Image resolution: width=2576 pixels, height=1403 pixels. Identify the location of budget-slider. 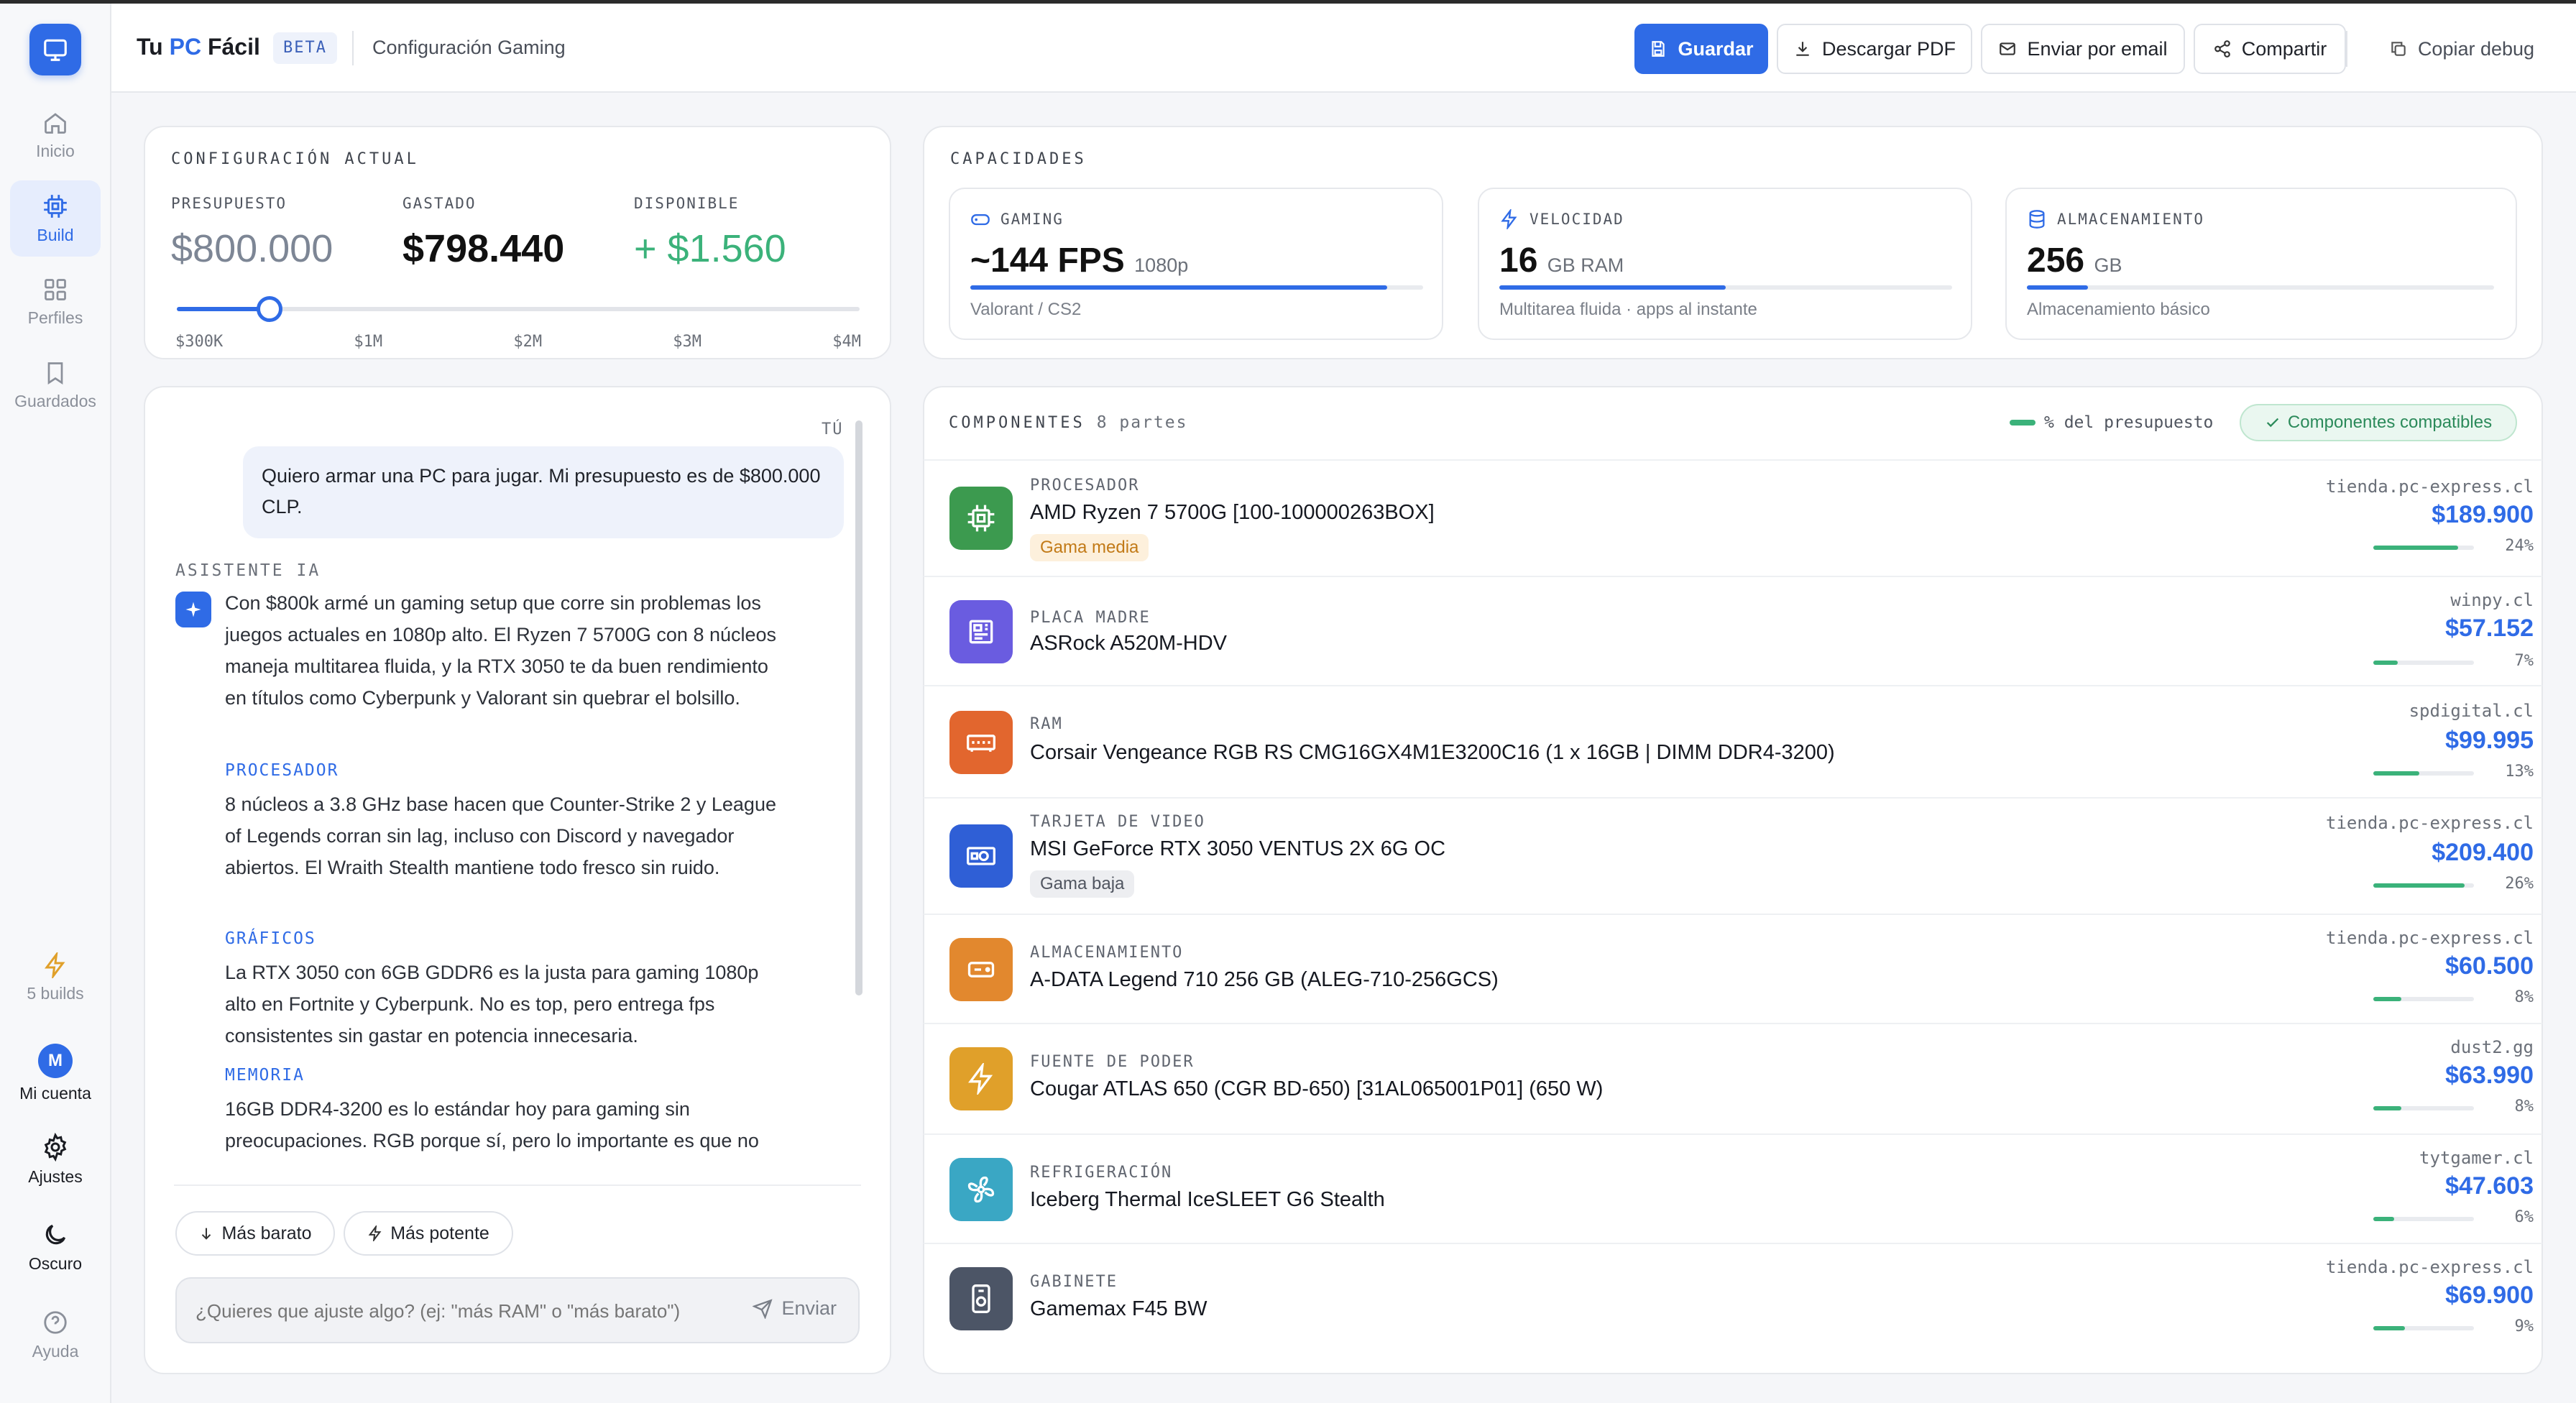
(518, 309).